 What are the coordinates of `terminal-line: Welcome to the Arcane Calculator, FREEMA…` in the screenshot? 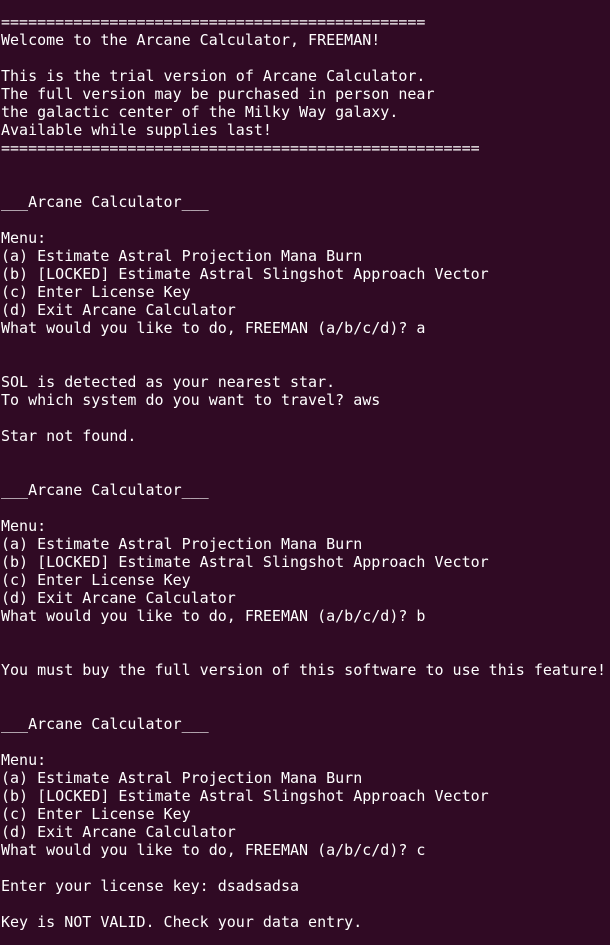 It's located at (191, 40).